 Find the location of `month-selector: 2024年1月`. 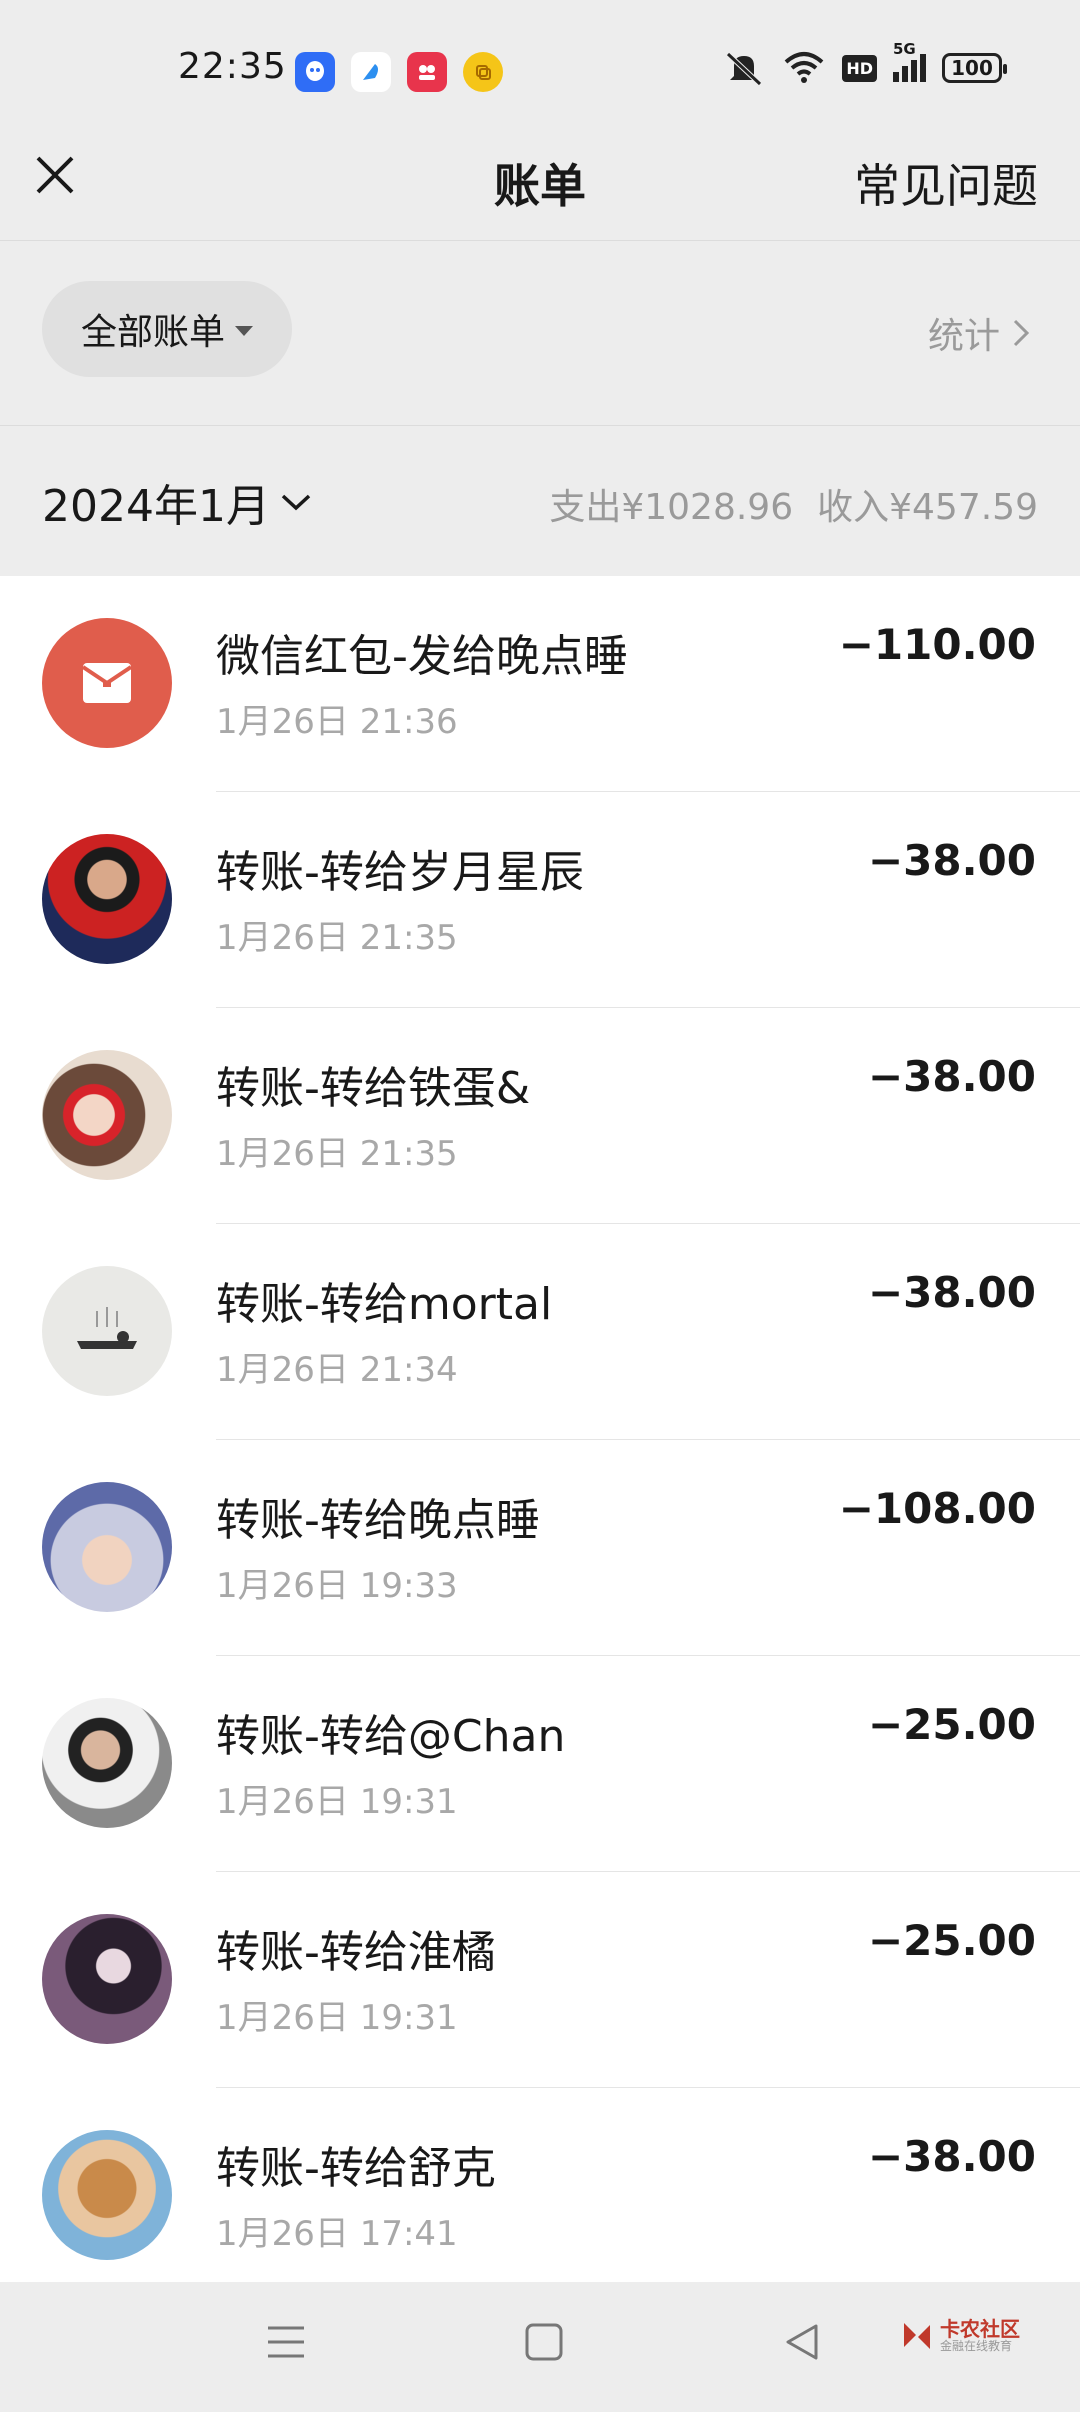

month-selector: 2024年1月 is located at coordinates (177, 502).